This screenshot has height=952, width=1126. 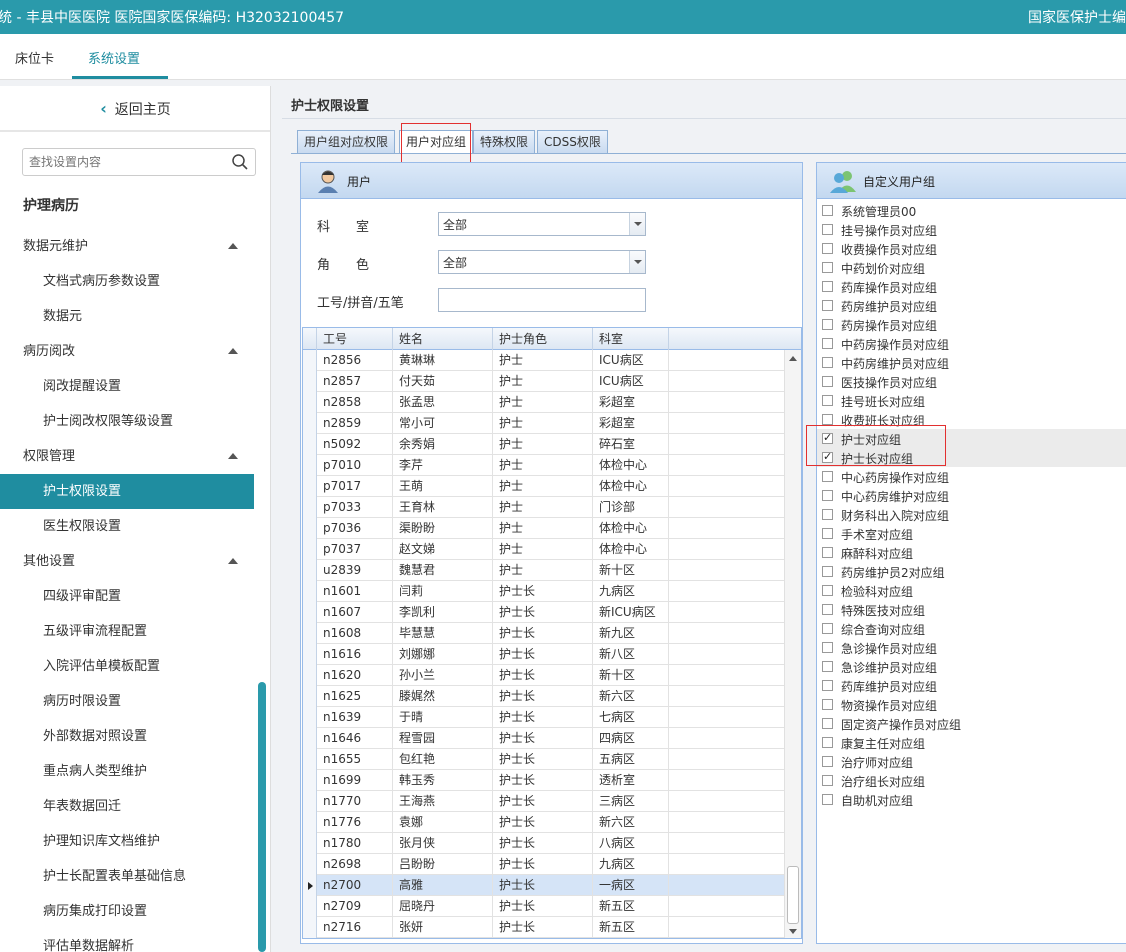 What do you see at coordinates (631, 423) in the screenshot?
I see `cell-dept: 彩超室` at bounding box center [631, 423].